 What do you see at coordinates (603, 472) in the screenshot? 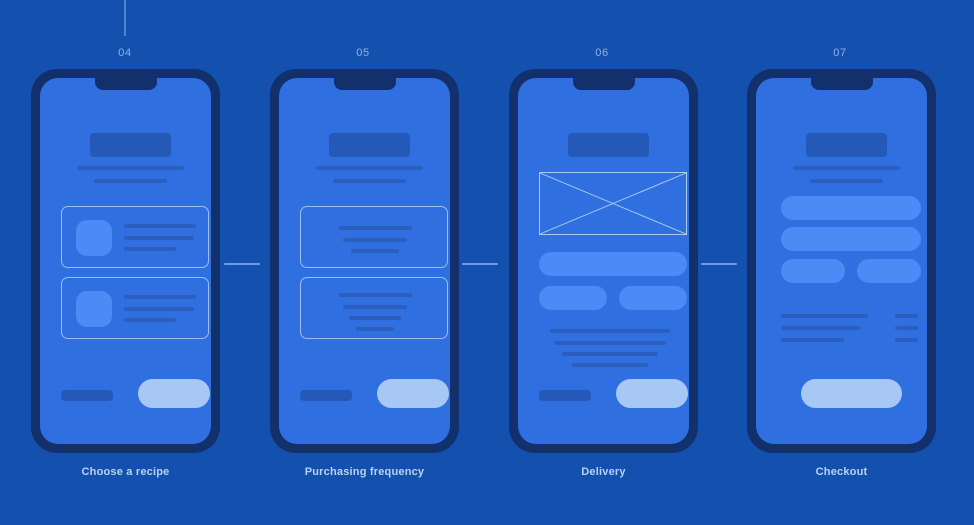
I see `step-caption-06: Delivery` at bounding box center [603, 472].